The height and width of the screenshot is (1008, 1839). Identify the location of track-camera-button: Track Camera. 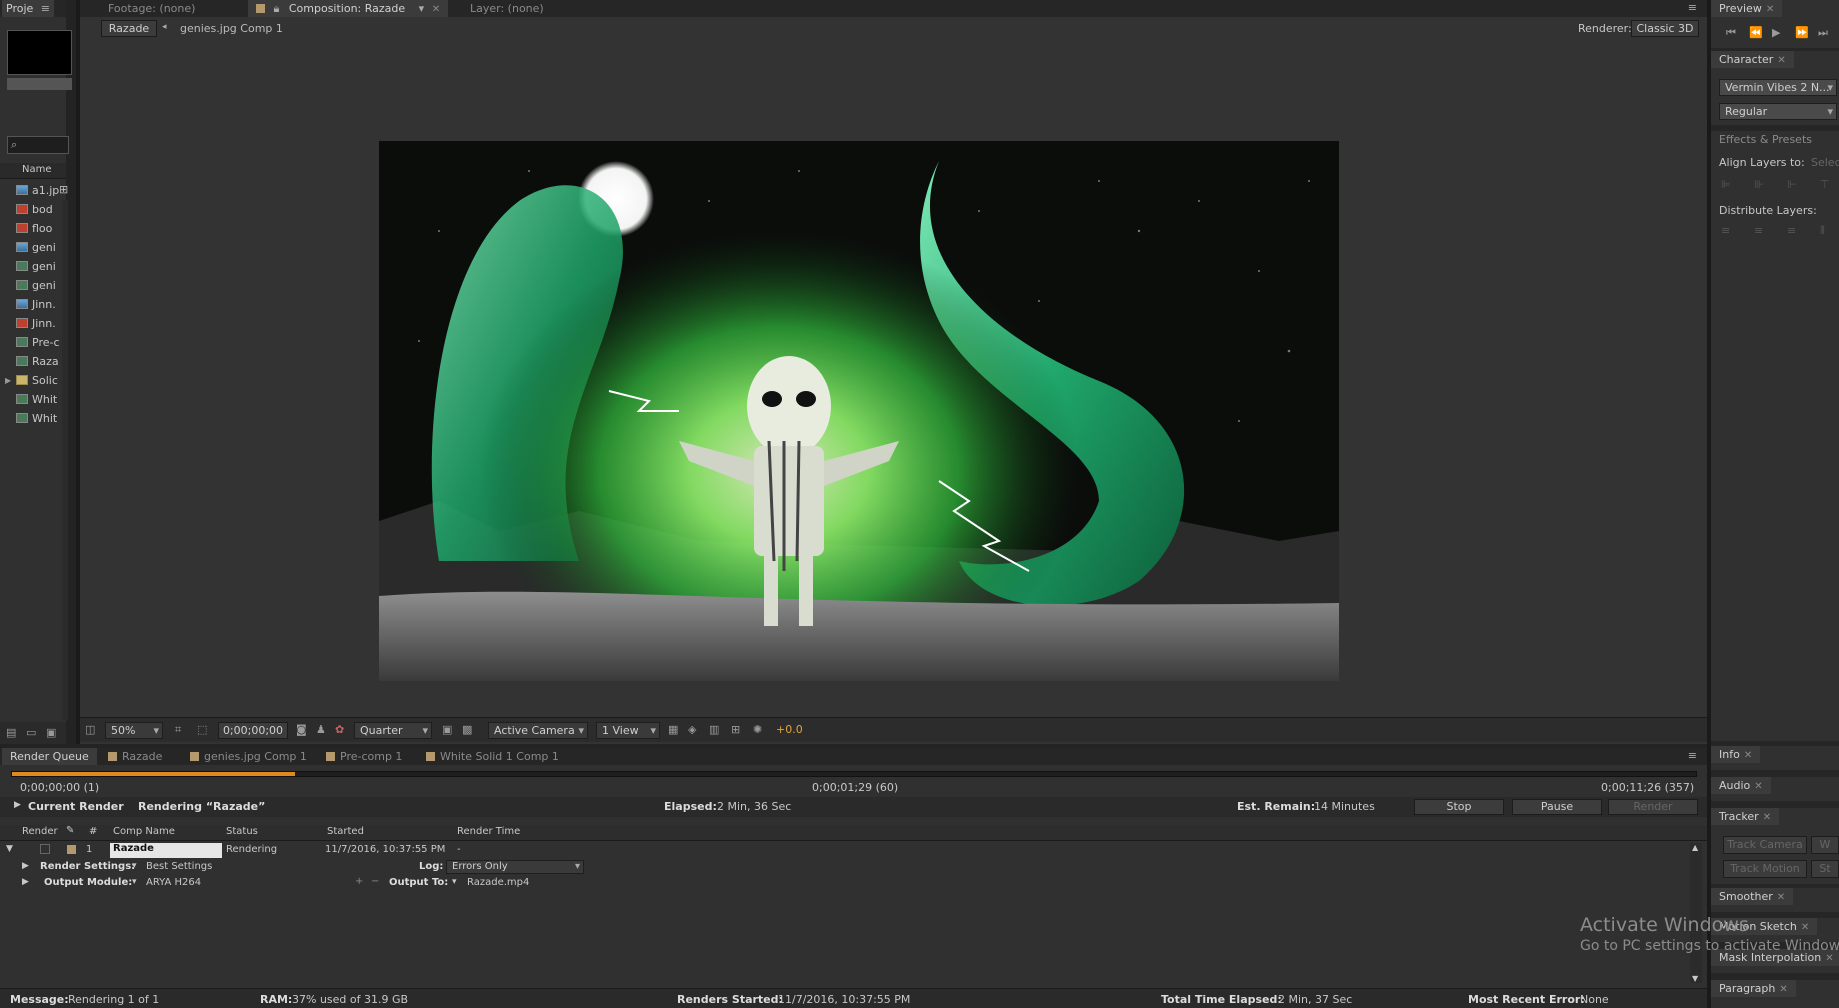
(1765, 845).